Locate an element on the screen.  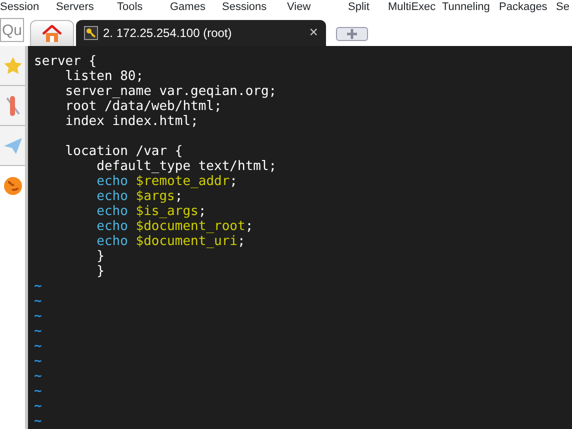
code-line: default_type text/html; is located at coordinates (187, 166).